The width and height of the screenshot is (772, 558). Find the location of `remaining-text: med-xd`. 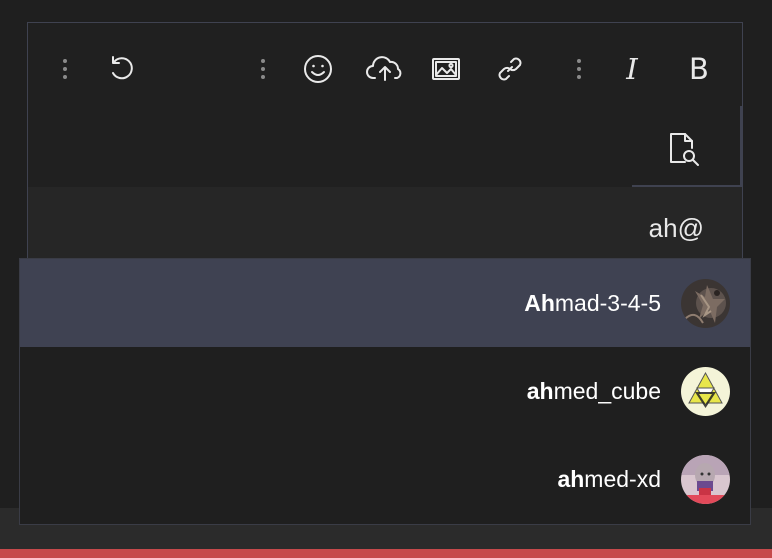

remaining-text: med-xd is located at coordinates (622, 478).